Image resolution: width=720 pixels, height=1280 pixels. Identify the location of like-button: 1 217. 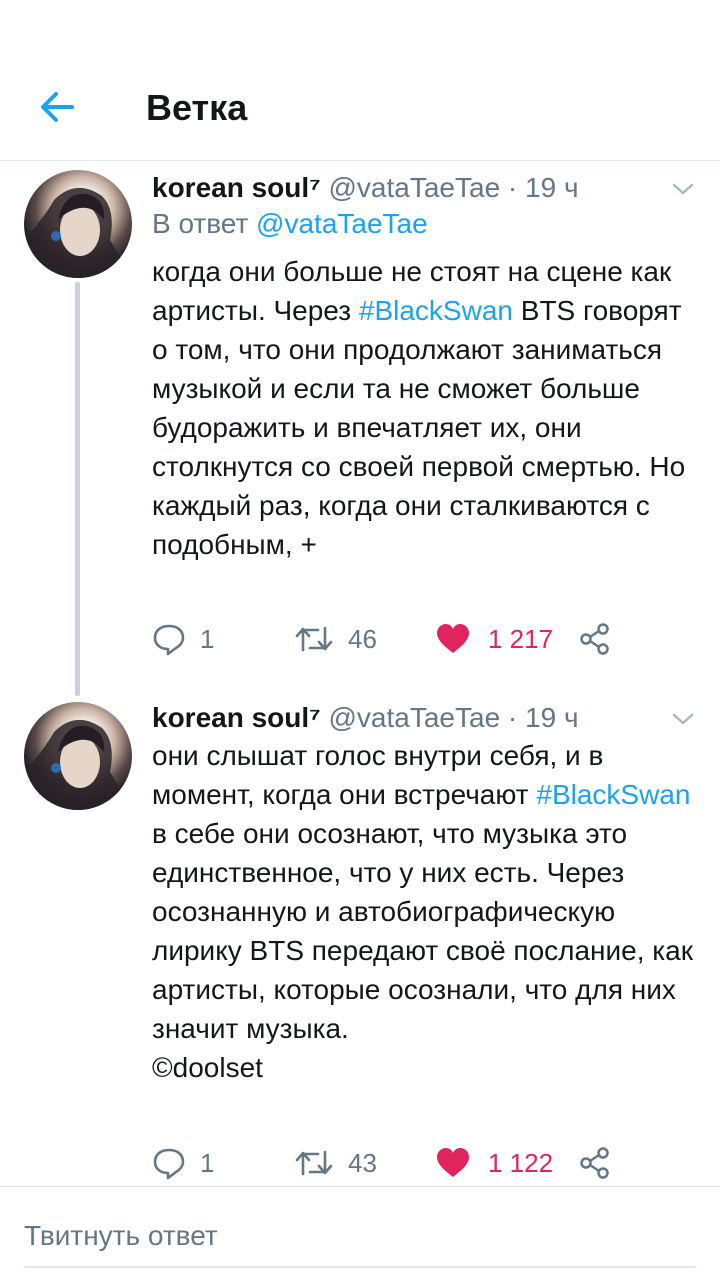
(494, 639).